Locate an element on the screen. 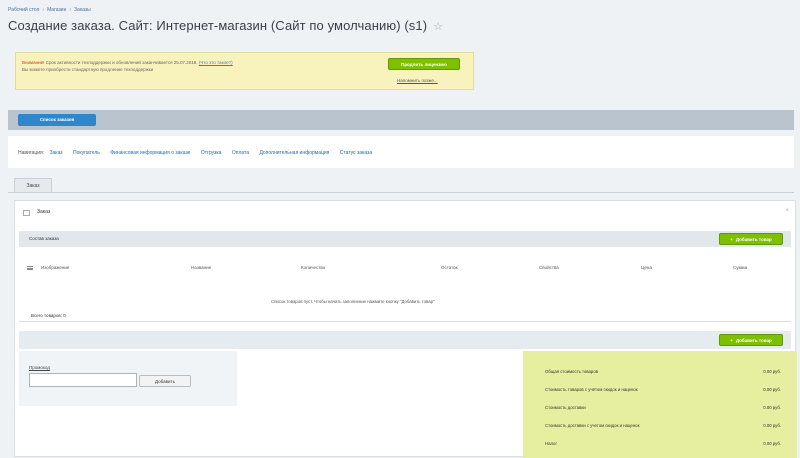  add-product-button: + Добавить товар is located at coordinates (751, 239).